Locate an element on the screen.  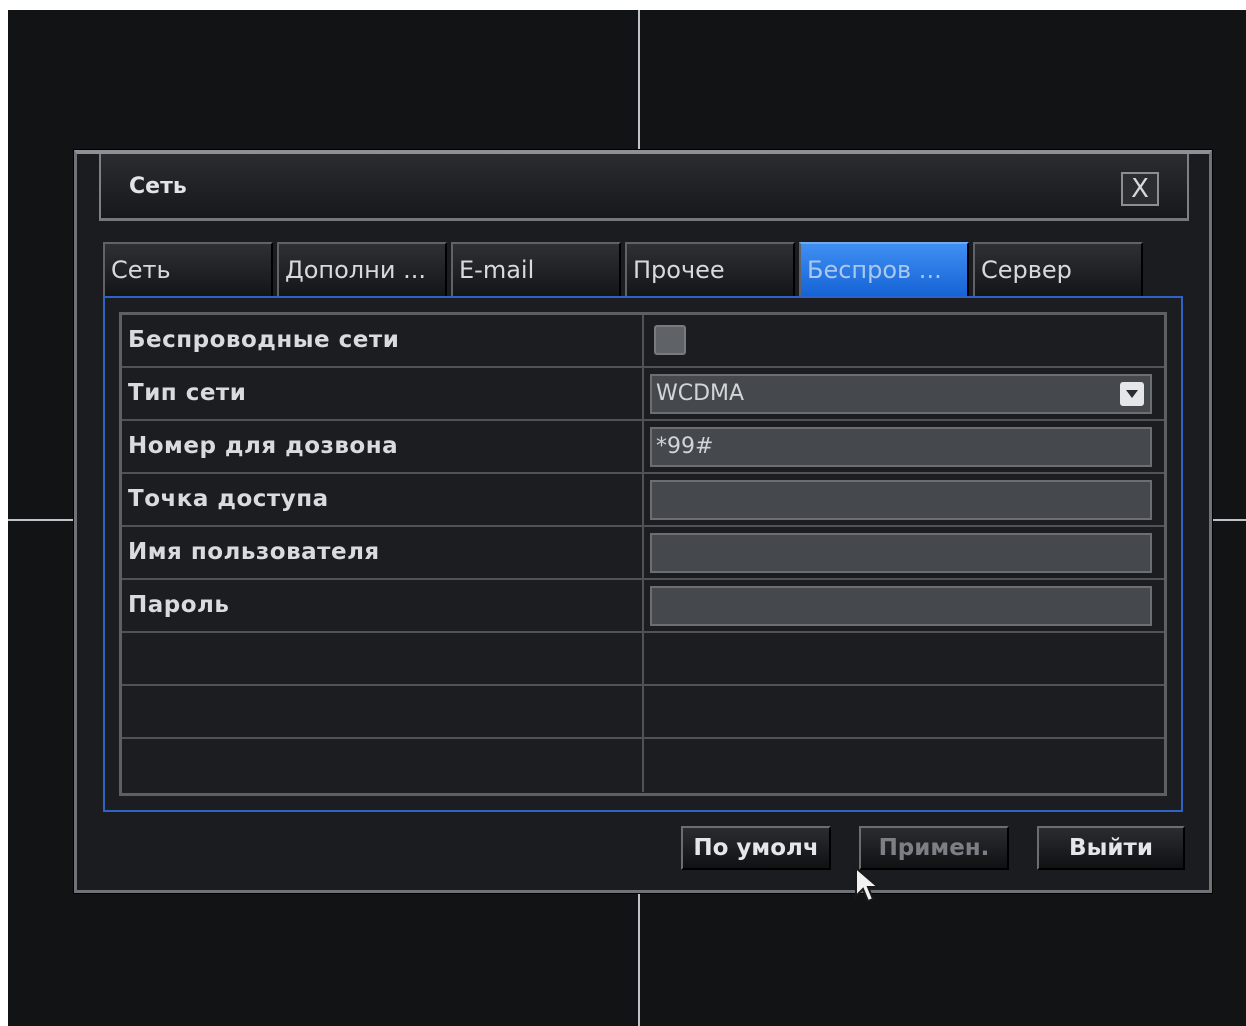
table-row-network-type: Тип сети WCDMA is located at coordinates (643, 394).